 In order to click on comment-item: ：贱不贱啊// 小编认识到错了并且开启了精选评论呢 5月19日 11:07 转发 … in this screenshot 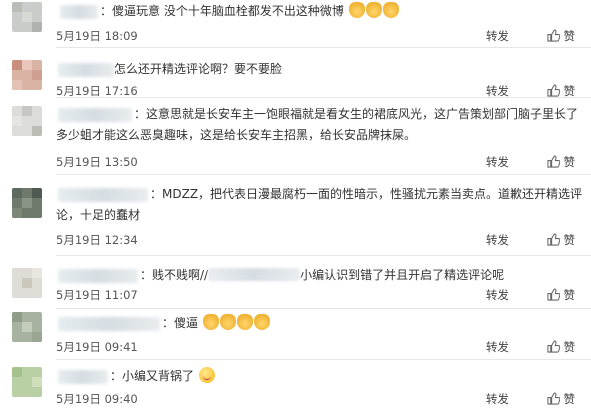, I will do `click(295, 282)`.